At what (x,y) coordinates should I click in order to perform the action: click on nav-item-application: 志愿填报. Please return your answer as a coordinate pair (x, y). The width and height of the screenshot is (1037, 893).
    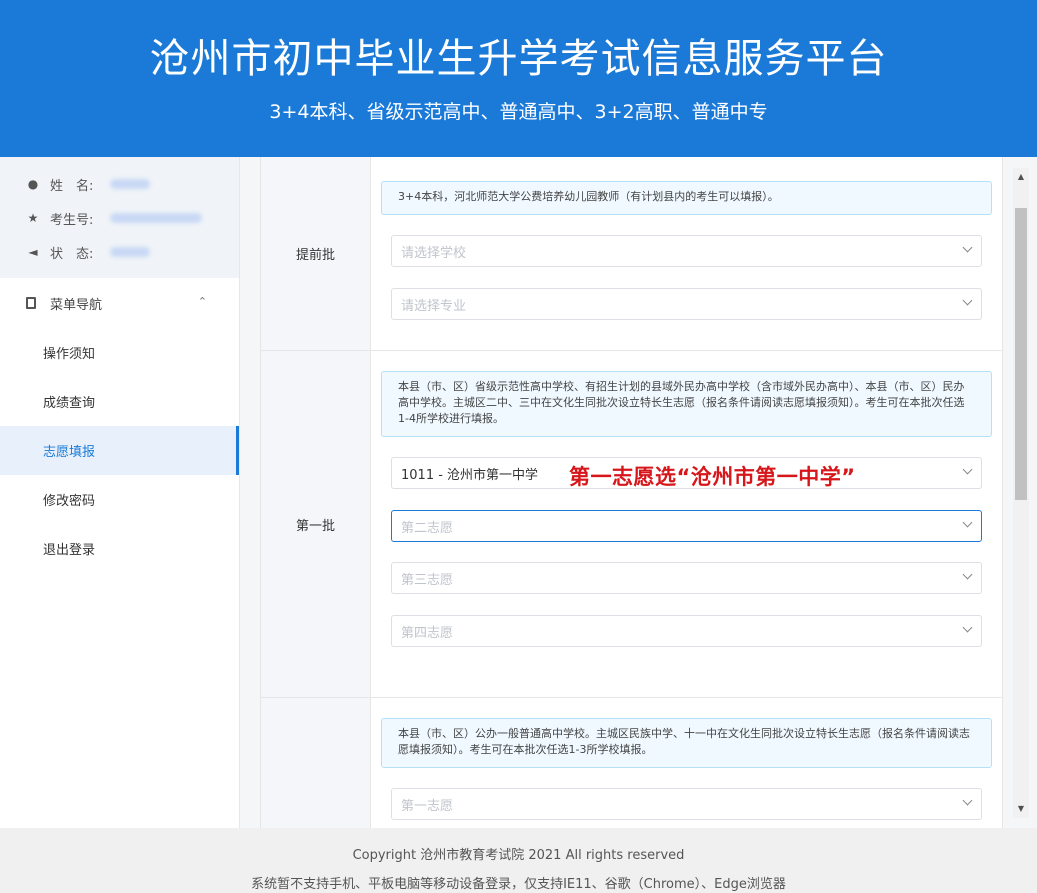
    Looking at the image, I should click on (119, 450).